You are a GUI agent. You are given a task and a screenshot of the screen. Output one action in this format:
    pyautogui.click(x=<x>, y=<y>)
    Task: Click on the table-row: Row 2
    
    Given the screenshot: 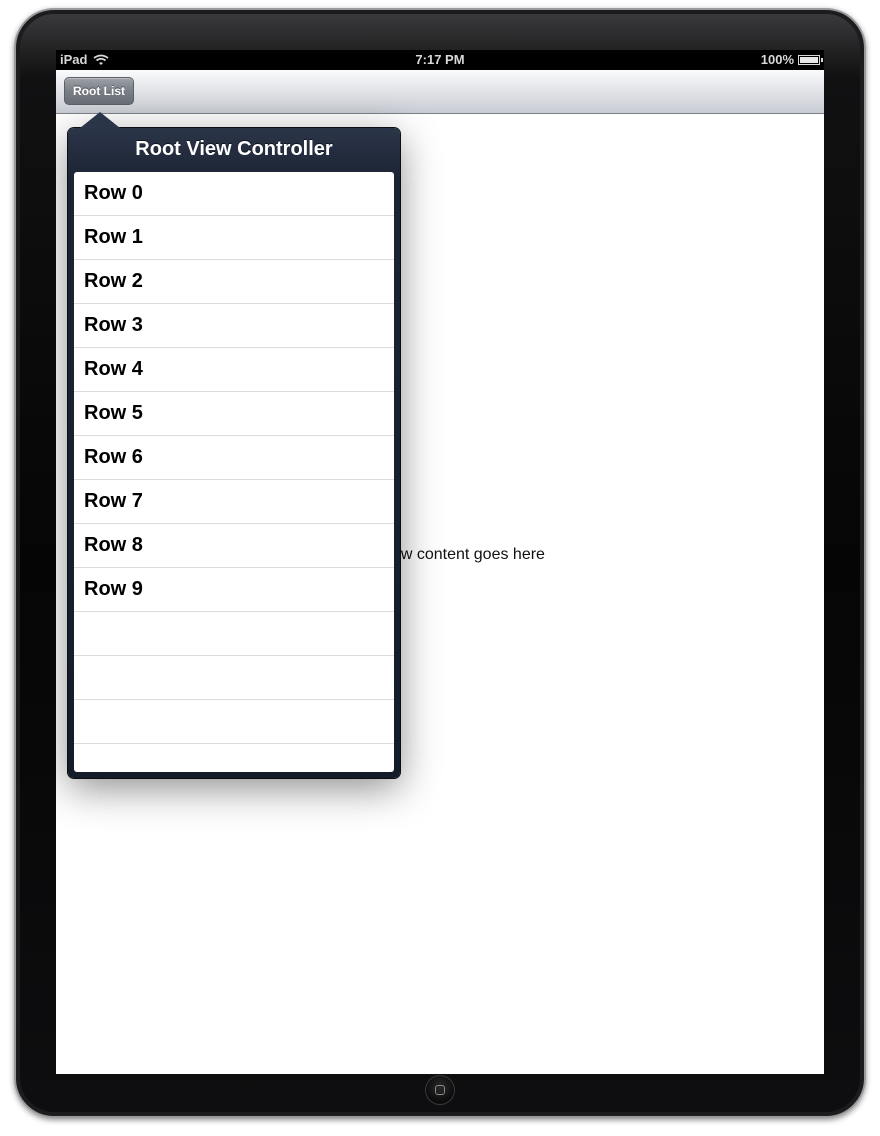 What is the action you would take?
    pyautogui.click(x=234, y=282)
    